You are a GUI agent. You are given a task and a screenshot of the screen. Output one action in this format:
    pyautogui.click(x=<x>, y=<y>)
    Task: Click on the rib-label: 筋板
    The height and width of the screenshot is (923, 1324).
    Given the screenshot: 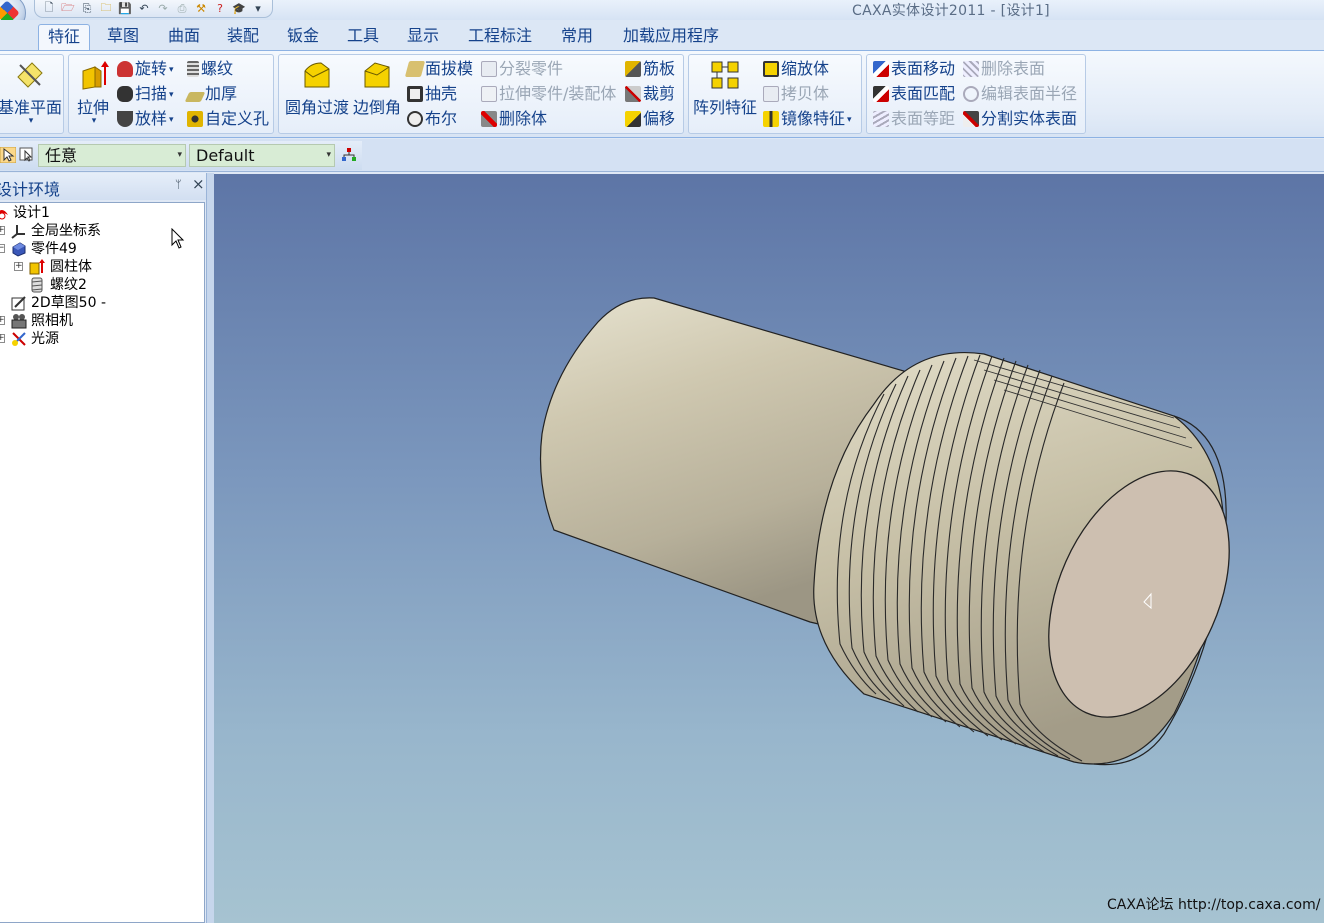 What is the action you would take?
    pyautogui.click(x=659, y=68)
    